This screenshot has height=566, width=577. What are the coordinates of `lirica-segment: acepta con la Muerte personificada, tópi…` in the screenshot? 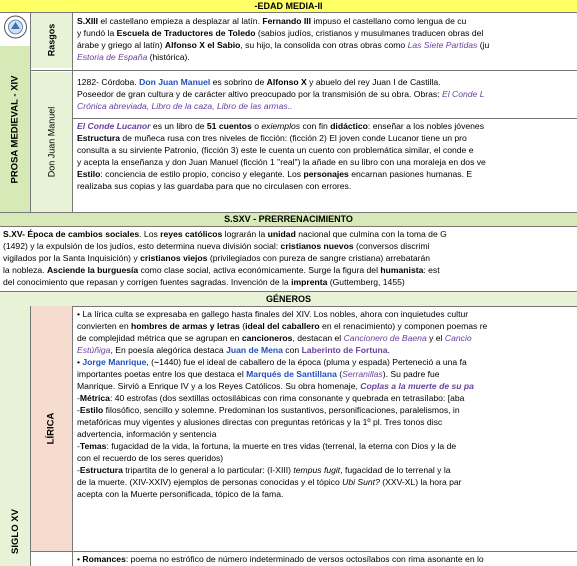 It's located at (180, 494).